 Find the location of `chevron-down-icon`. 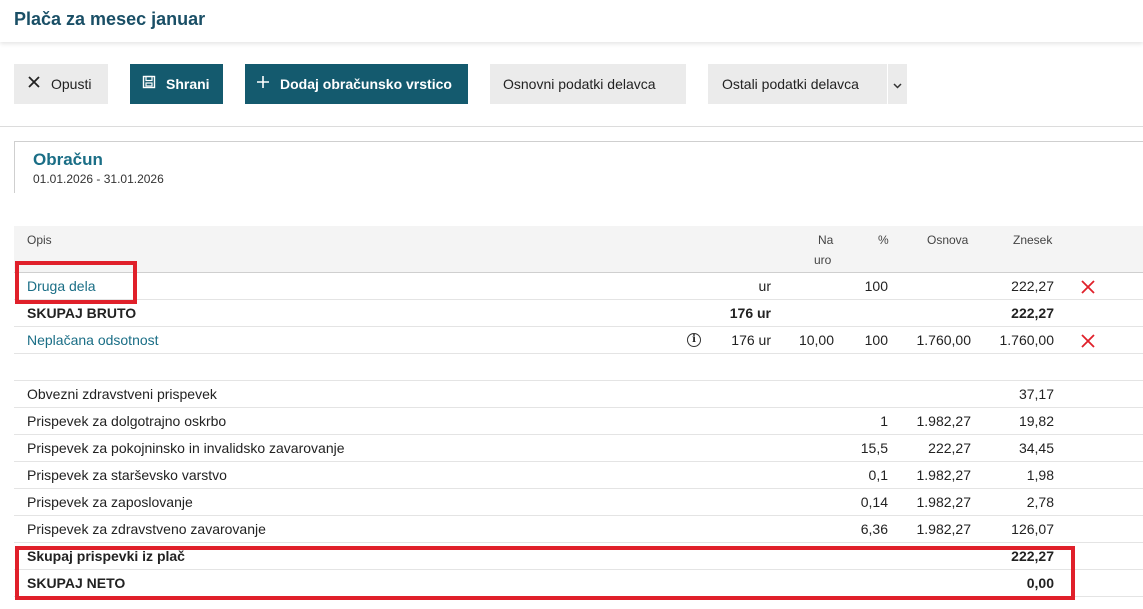

chevron-down-icon is located at coordinates (897, 84).